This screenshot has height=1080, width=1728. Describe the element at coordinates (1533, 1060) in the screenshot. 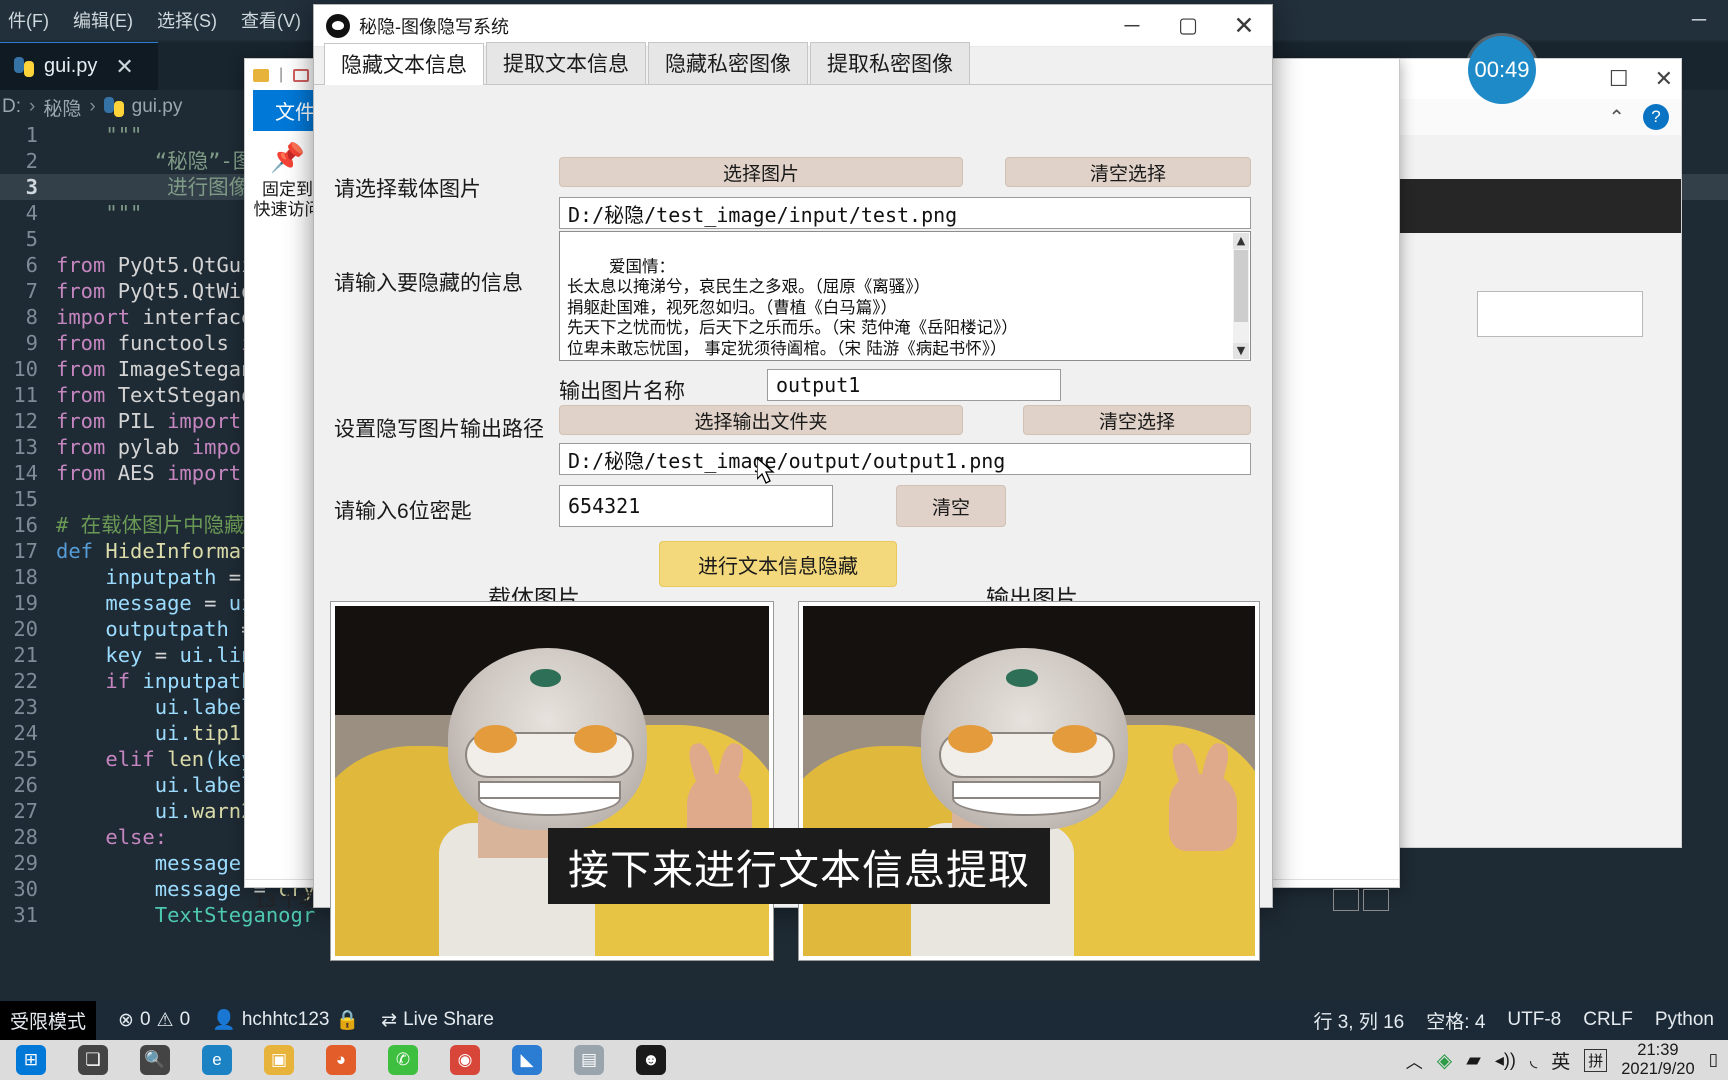

I see `network-icon: ◟` at that location.